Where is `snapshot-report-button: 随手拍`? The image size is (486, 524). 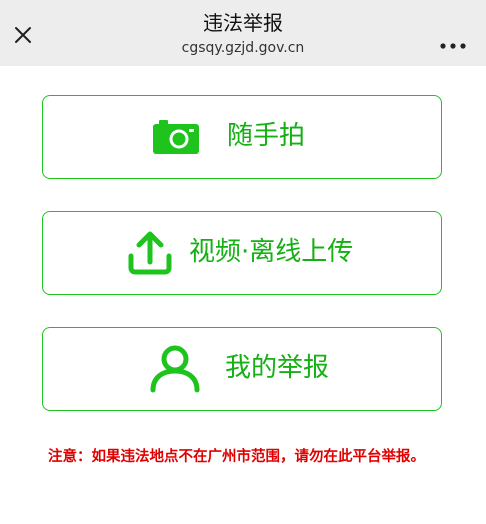 snapshot-report-button: 随手拍 is located at coordinates (242, 137).